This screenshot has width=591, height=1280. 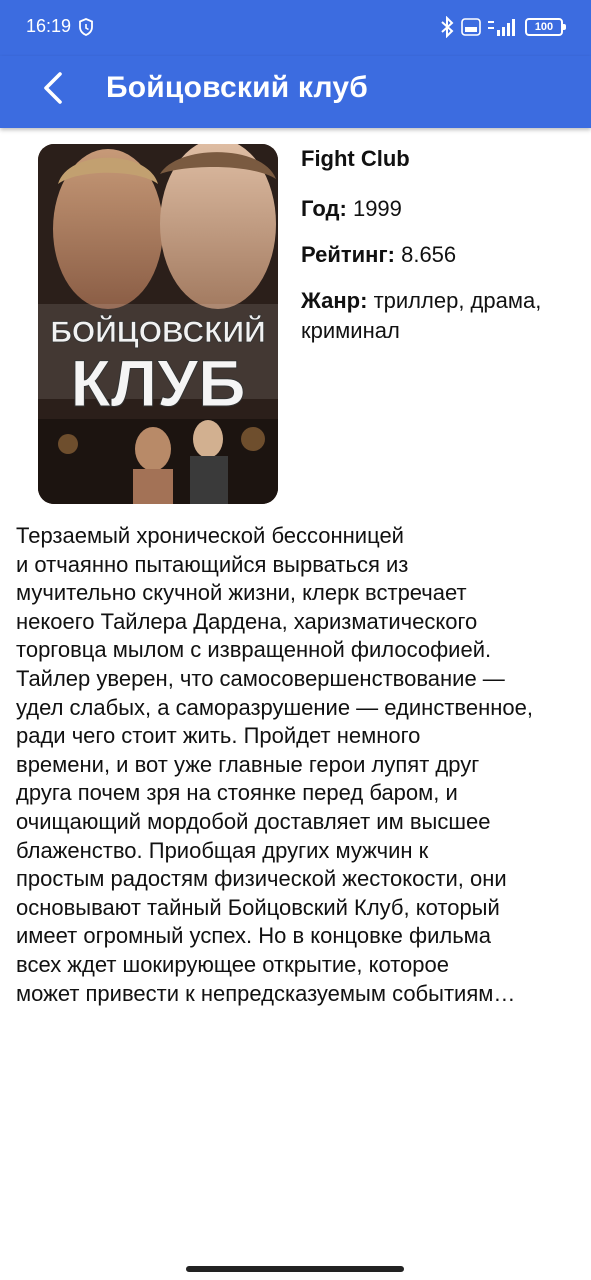 I want to click on bluetooth-icon, so click(x=447, y=27).